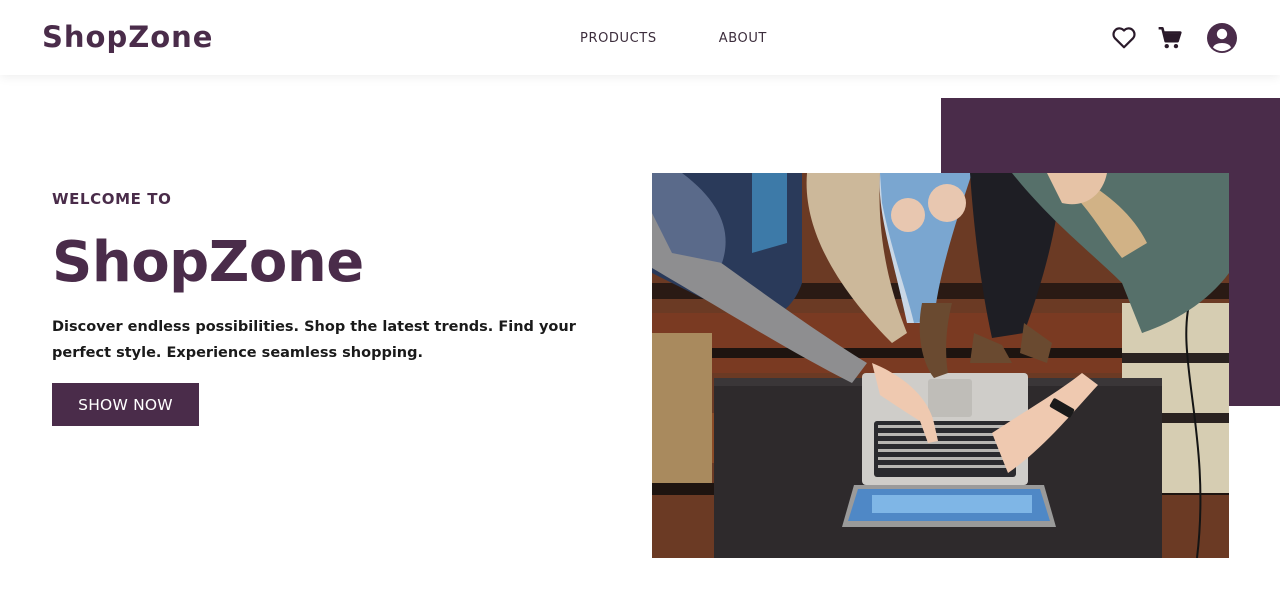 This screenshot has width=1280, height=591. I want to click on nav-link-products: PRODUCTS, so click(618, 38).